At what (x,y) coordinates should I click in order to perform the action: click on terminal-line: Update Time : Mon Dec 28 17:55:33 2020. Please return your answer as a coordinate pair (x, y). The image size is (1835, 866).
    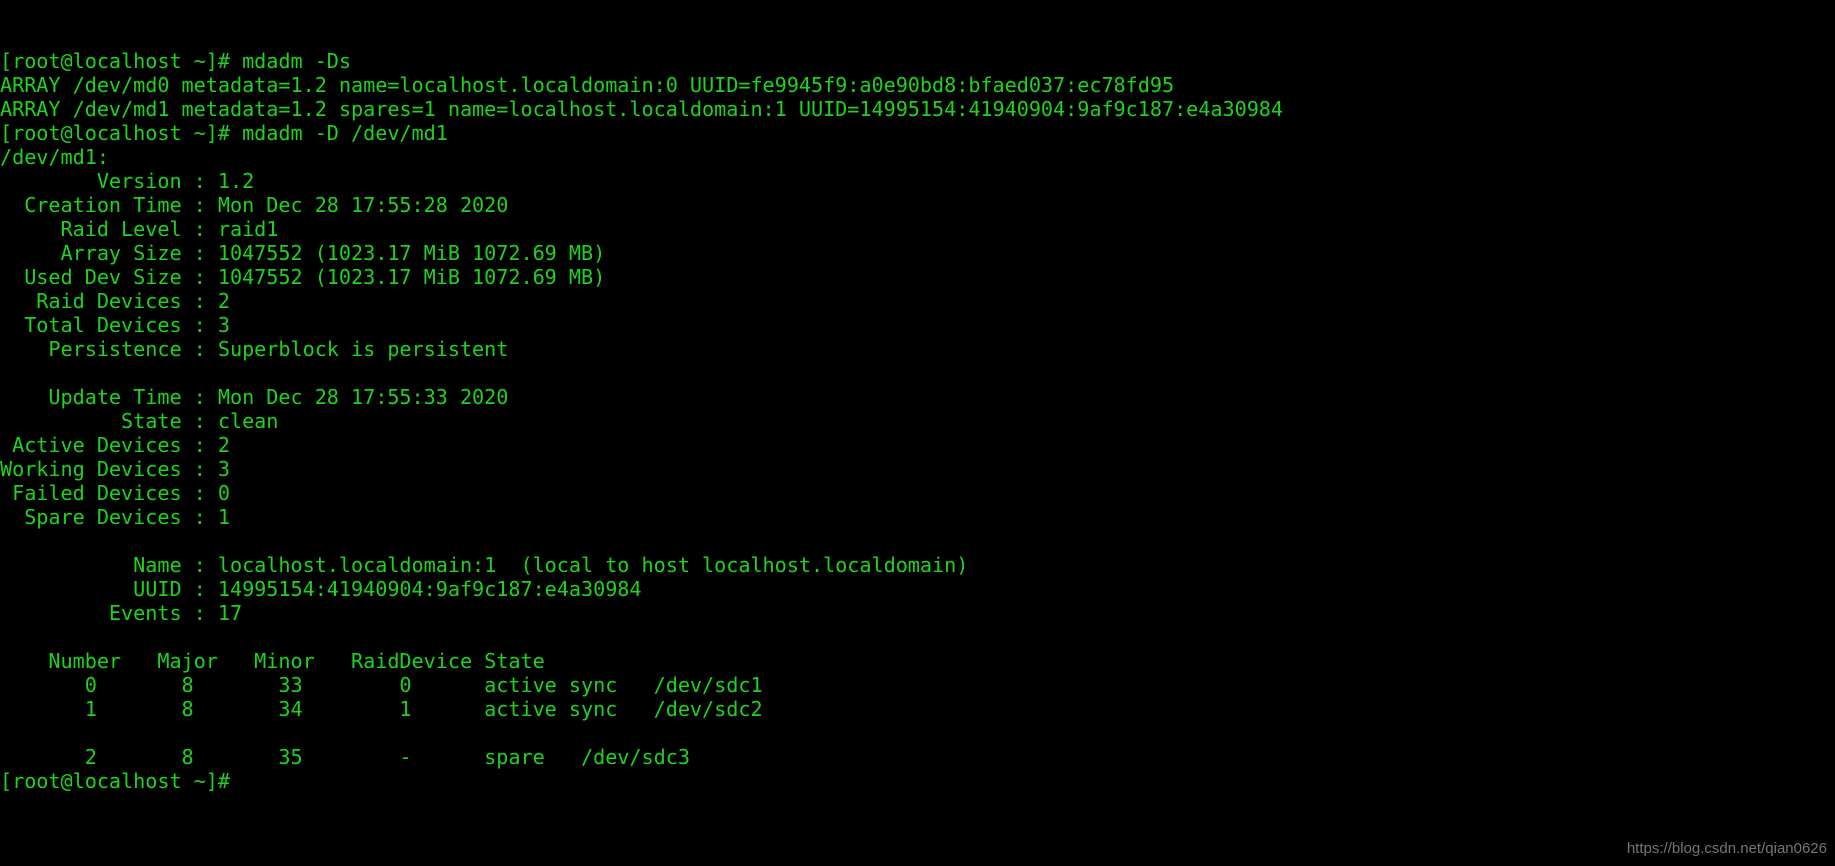
    Looking at the image, I should click on (254, 397).